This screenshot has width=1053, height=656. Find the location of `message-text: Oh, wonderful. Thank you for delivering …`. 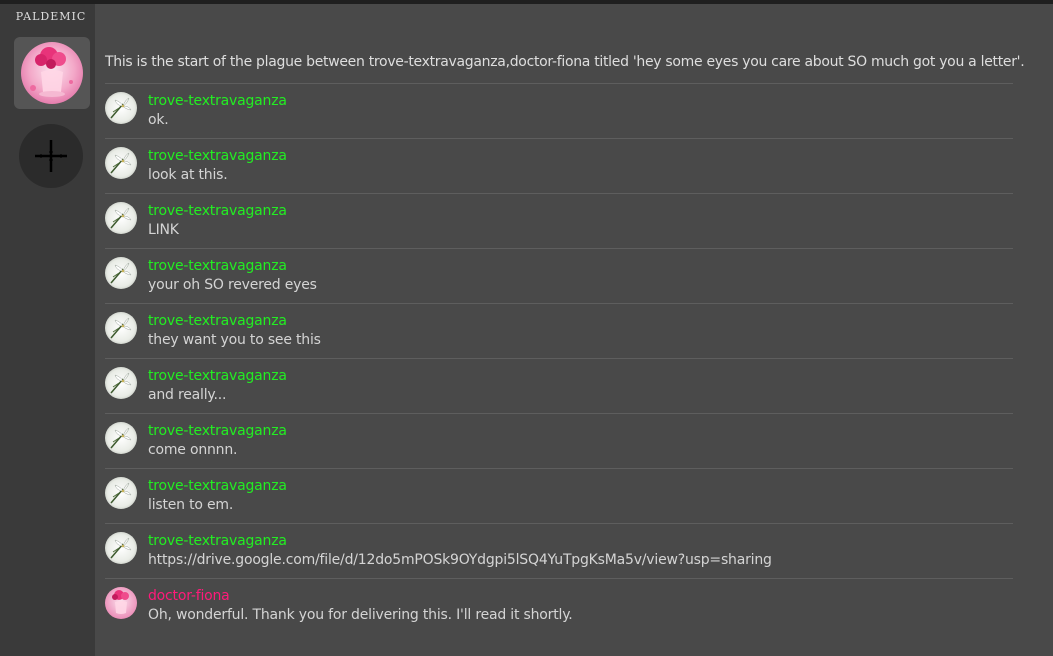

message-text: Oh, wonderful. Thank you for delivering … is located at coordinates (360, 615).